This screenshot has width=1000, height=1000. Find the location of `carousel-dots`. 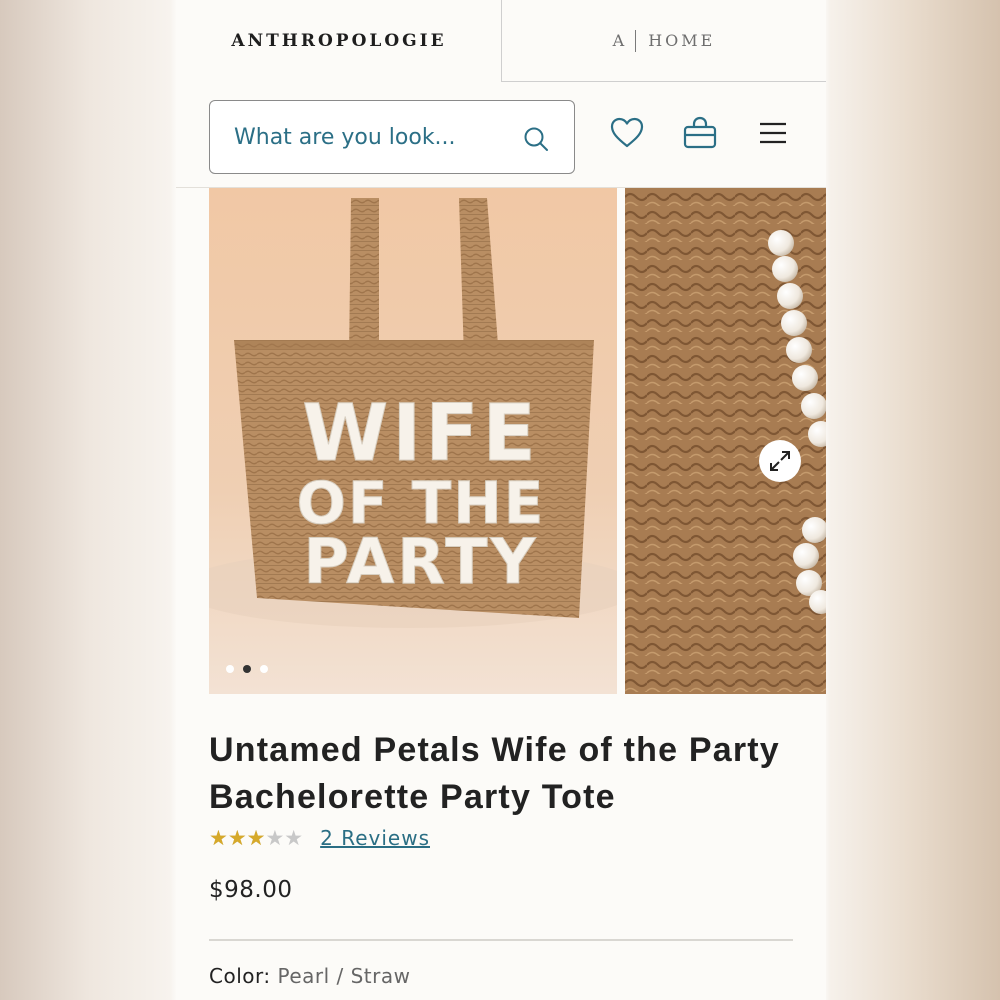

carousel-dots is located at coordinates (247, 669).